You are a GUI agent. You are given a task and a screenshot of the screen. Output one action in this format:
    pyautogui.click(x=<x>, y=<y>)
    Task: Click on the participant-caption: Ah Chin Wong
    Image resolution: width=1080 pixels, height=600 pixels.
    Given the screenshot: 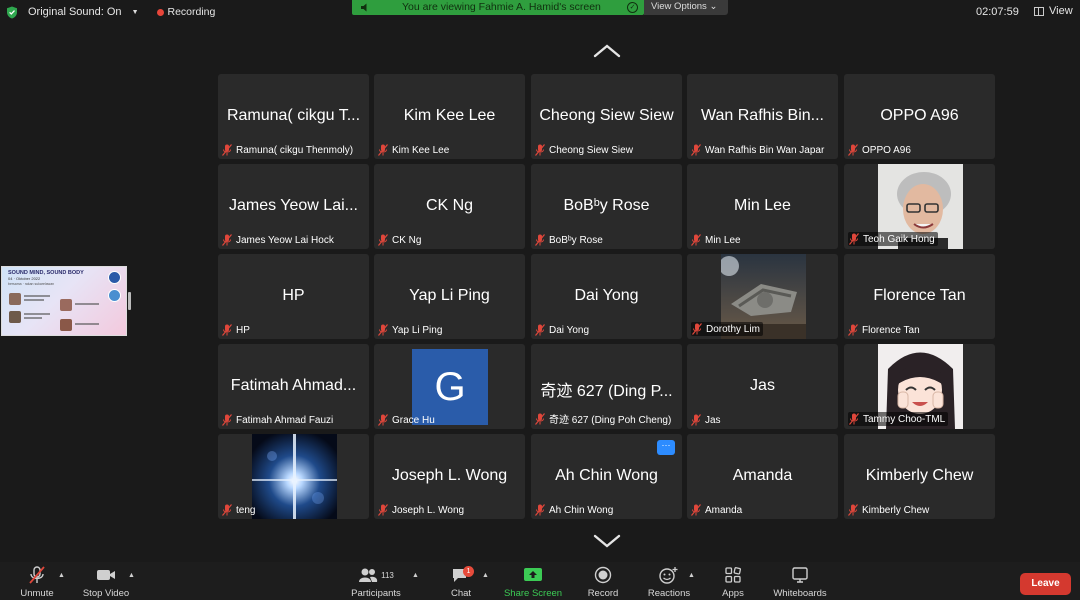 What is the action you would take?
    pyautogui.click(x=574, y=510)
    